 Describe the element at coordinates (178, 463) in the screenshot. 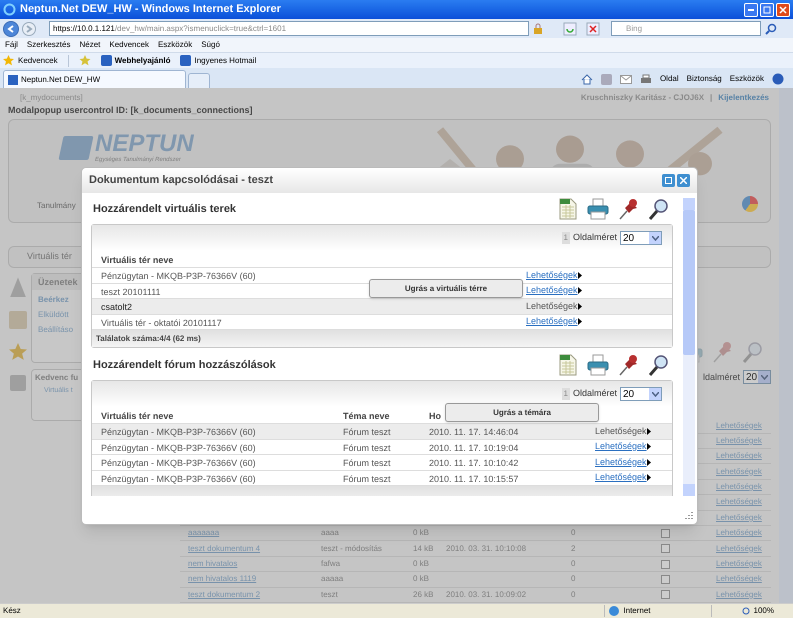

I see `table-cell: Pénzügytan - MKQB-P3P-76366V (60)` at that location.